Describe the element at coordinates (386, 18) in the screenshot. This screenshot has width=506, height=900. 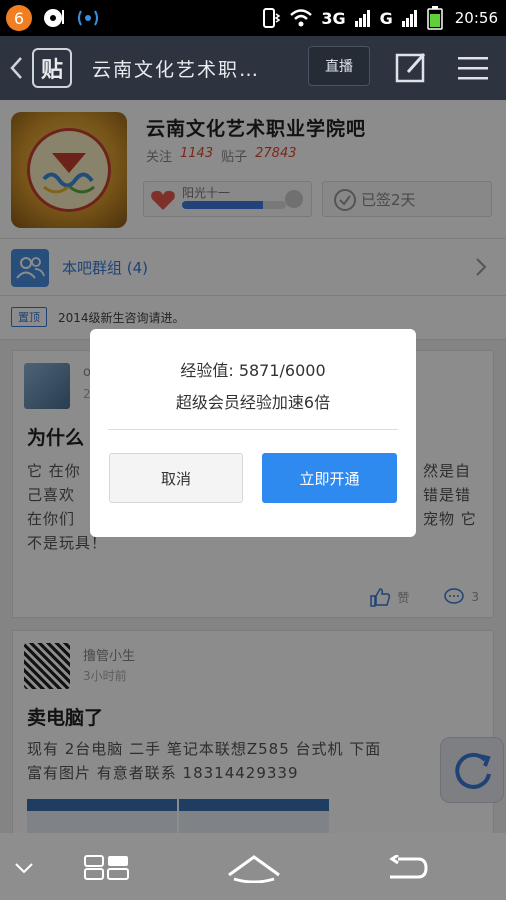
I see `network-type-secondary: G` at that location.